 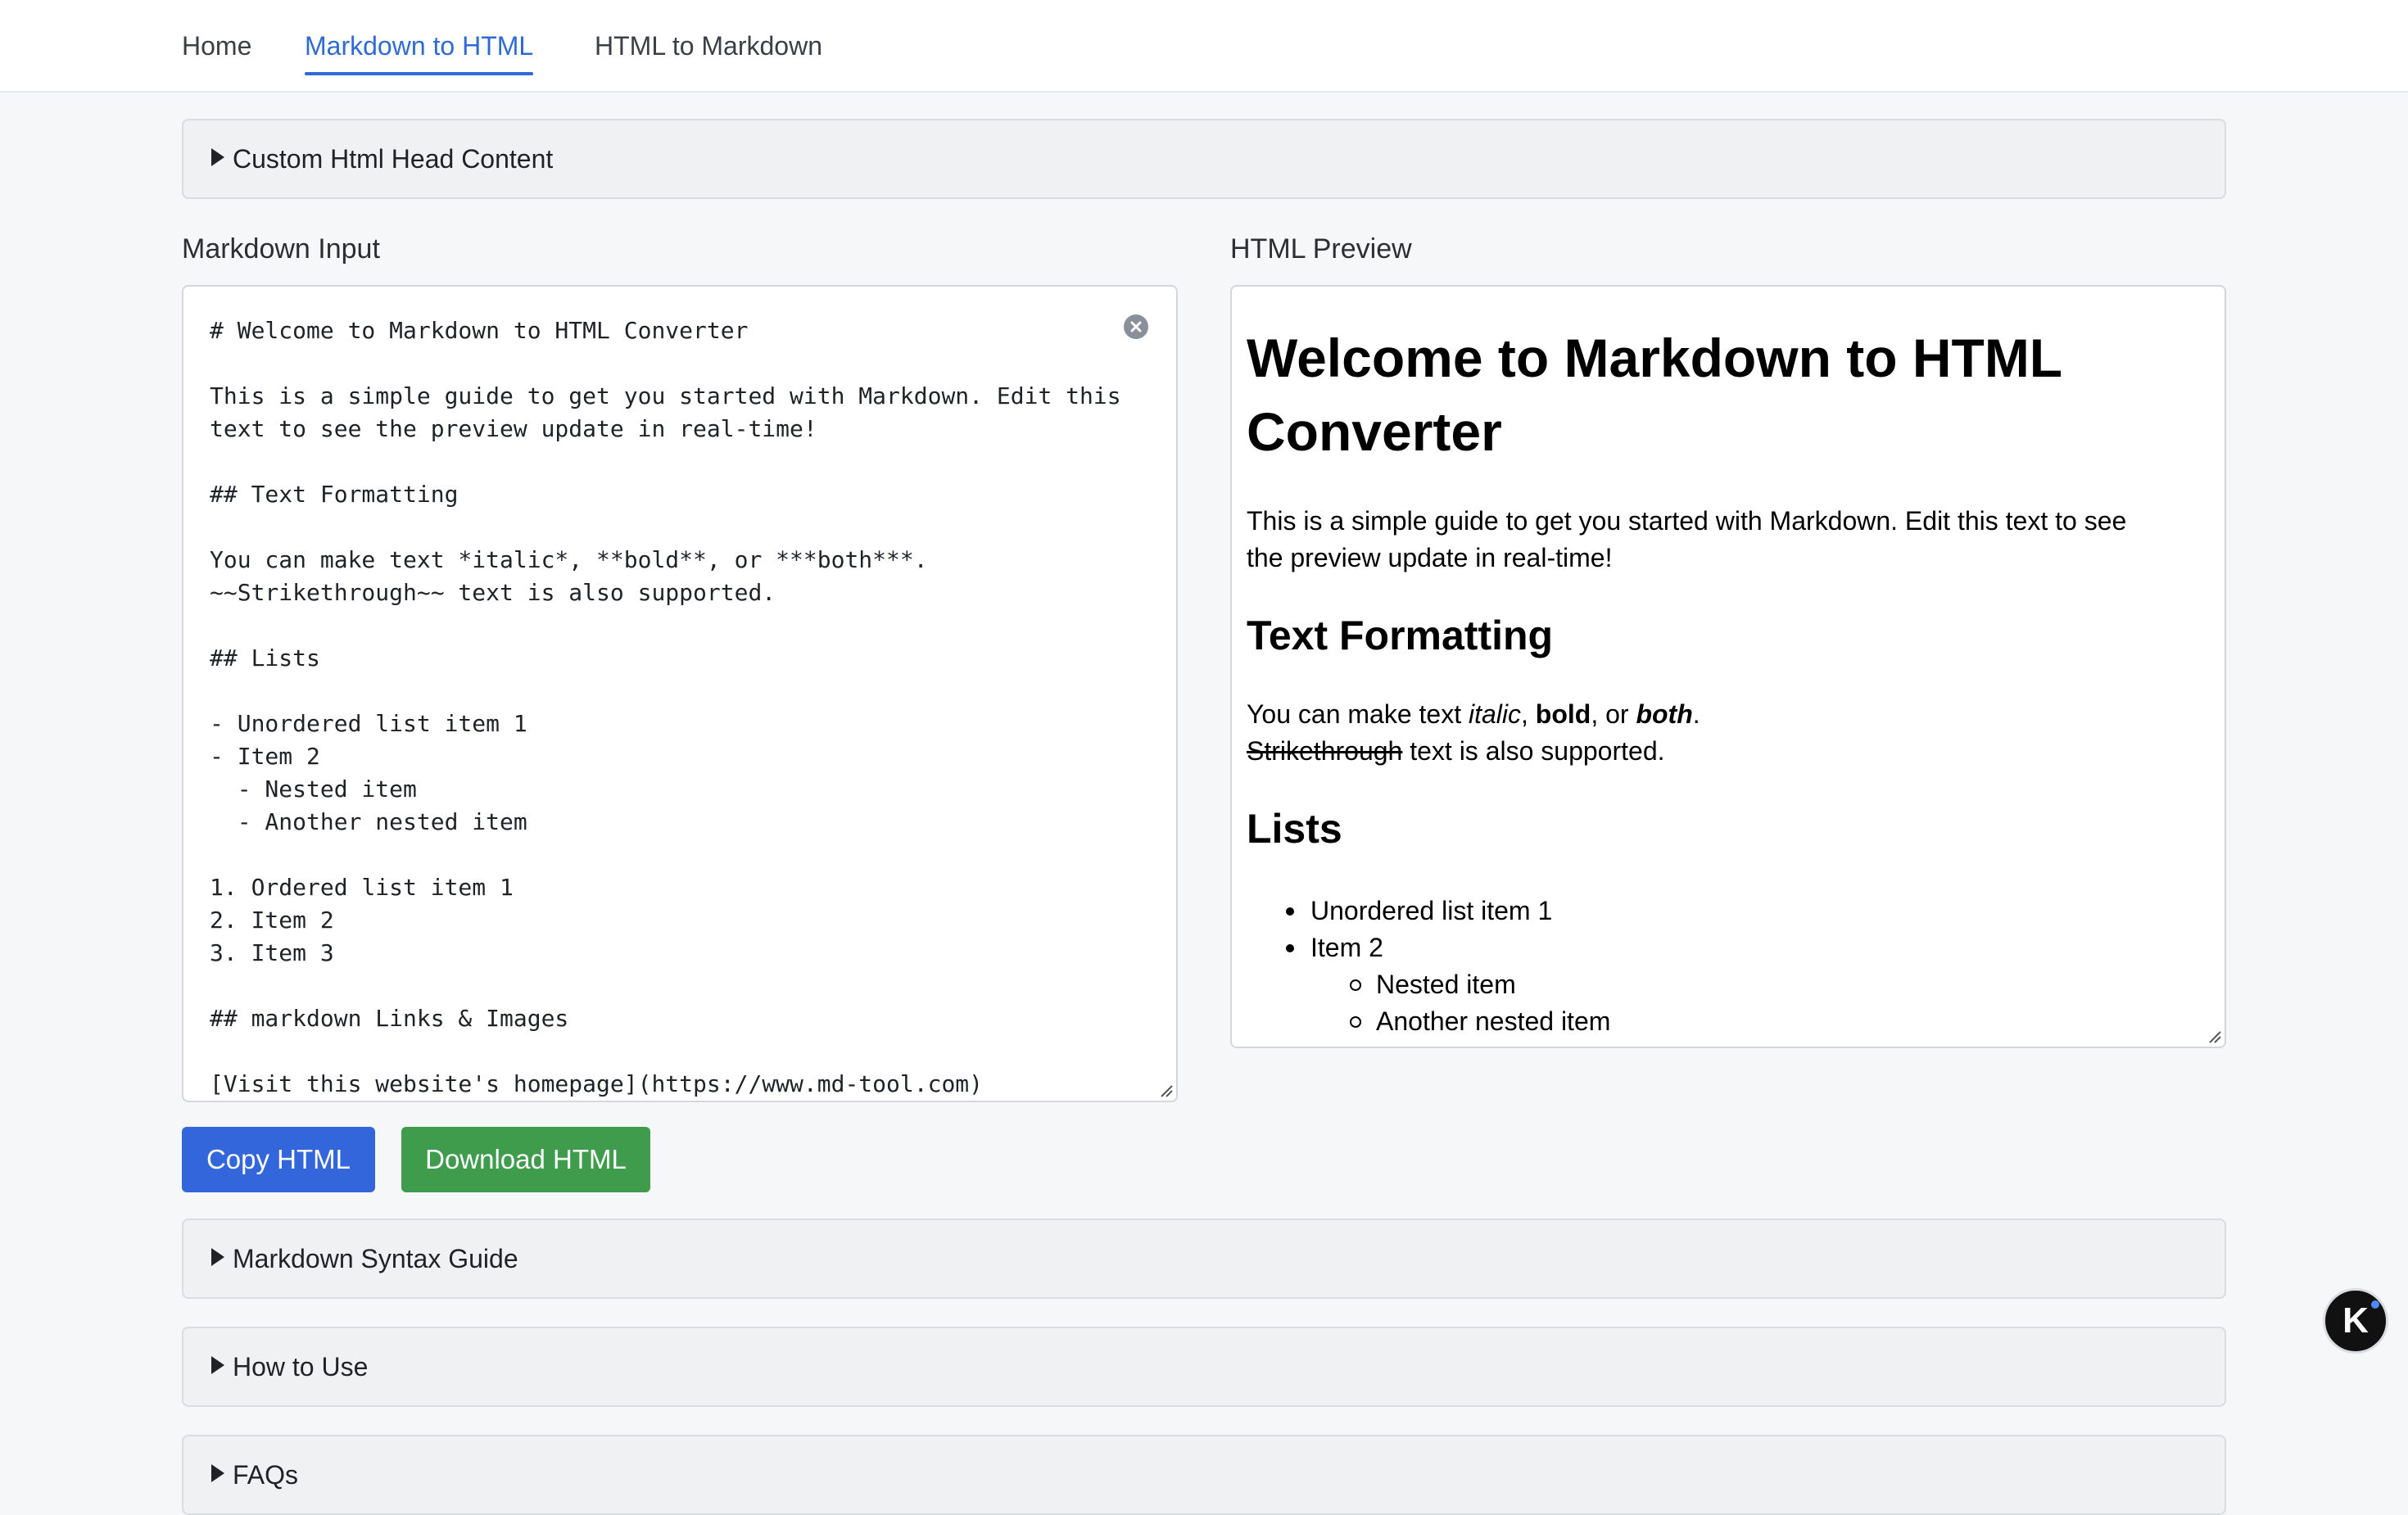 What do you see at coordinates (281, 249) in the screenshot?
I see `markdown-input-title: Markdown Input` at bounding box center [281, 249].